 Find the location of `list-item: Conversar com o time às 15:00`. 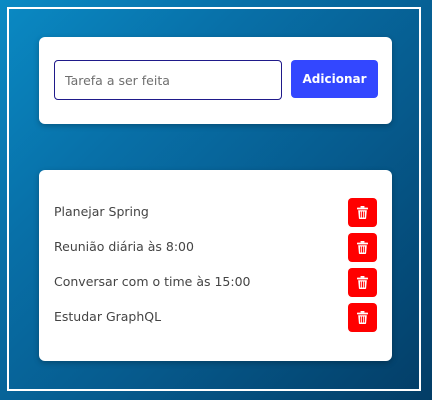

list-item: Conversar com o time às 15:00 is located at coordinates (215, 284).